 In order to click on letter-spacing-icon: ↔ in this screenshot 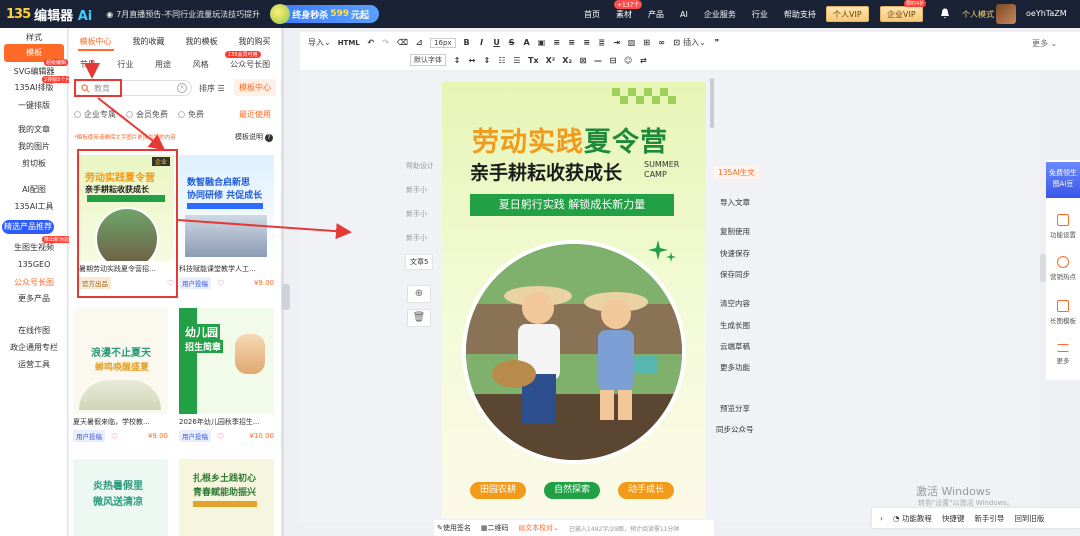, I will do `click(472, 60)`.